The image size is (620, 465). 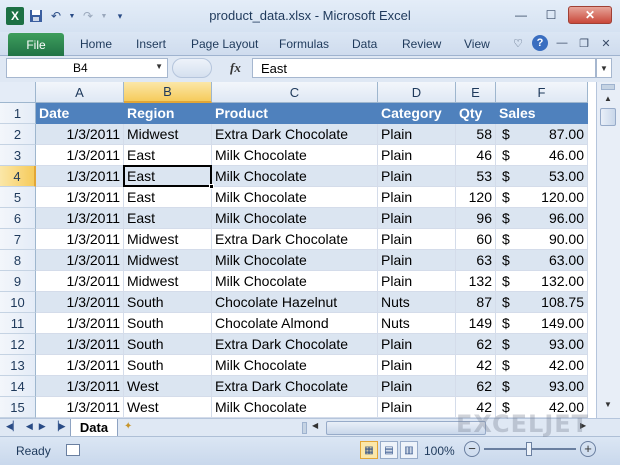 I want to click on workbook-minimize-icon: —, so click(x=562, y=43).